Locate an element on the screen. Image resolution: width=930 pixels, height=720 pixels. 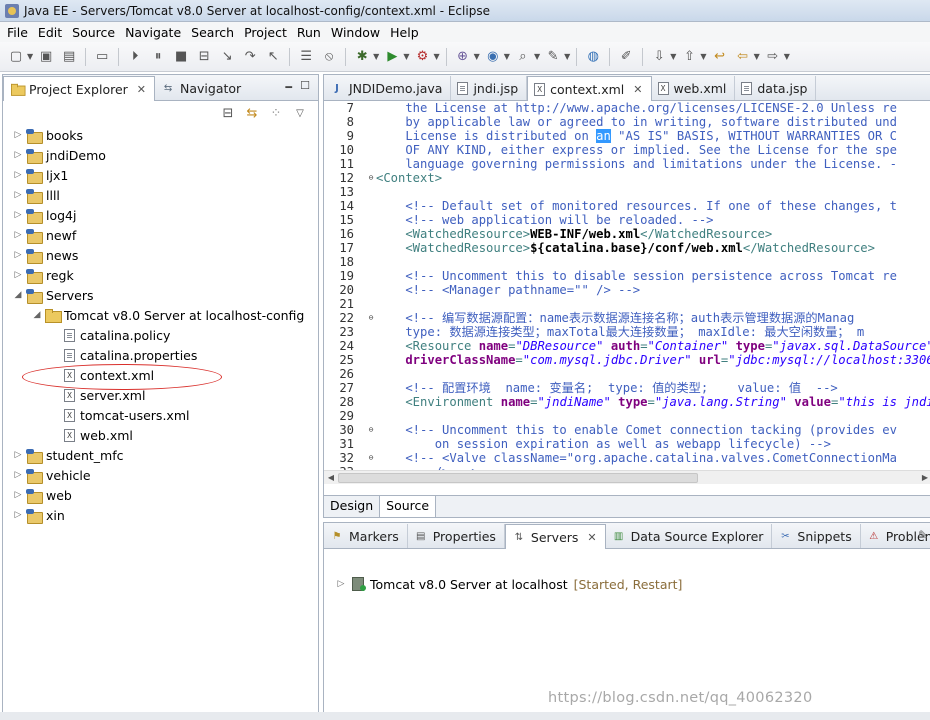
menu-file: File is located at coordinates (19, 32).